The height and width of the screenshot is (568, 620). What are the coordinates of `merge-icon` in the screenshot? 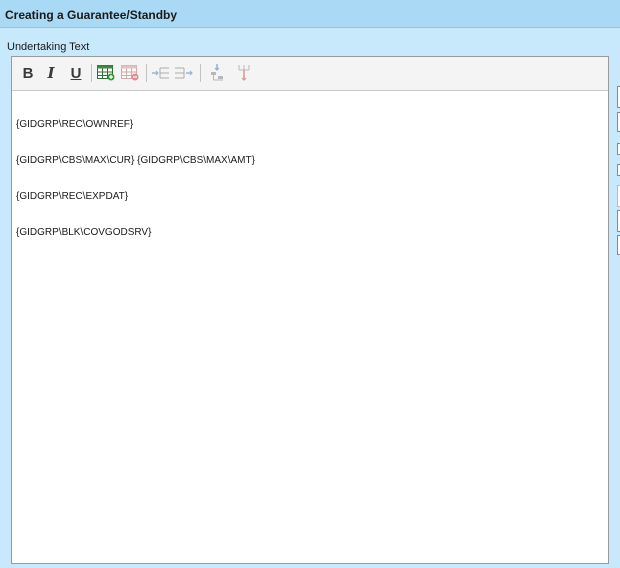 It's located at (217, 72).